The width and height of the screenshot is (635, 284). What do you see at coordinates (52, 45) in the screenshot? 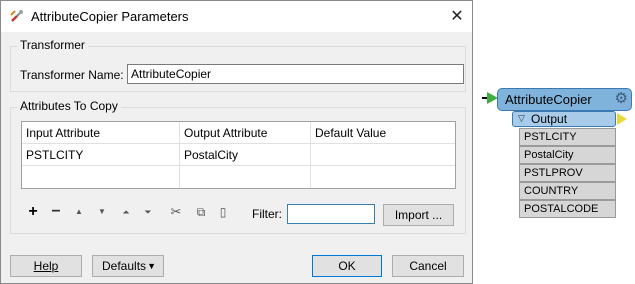
I see `transformer-group-title: Transformer` at bounding box center [52, 45].